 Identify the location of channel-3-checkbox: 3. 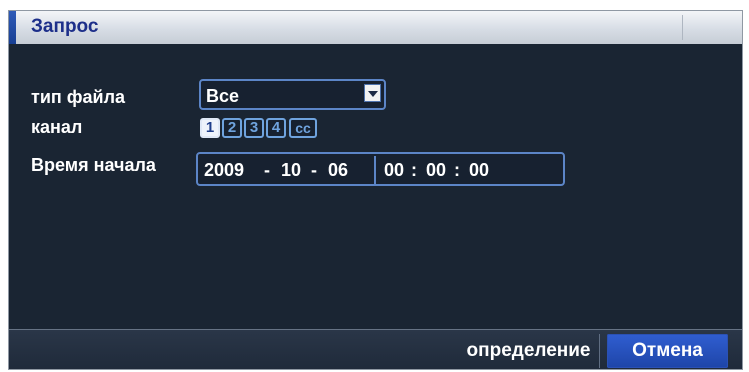
(254, 128).